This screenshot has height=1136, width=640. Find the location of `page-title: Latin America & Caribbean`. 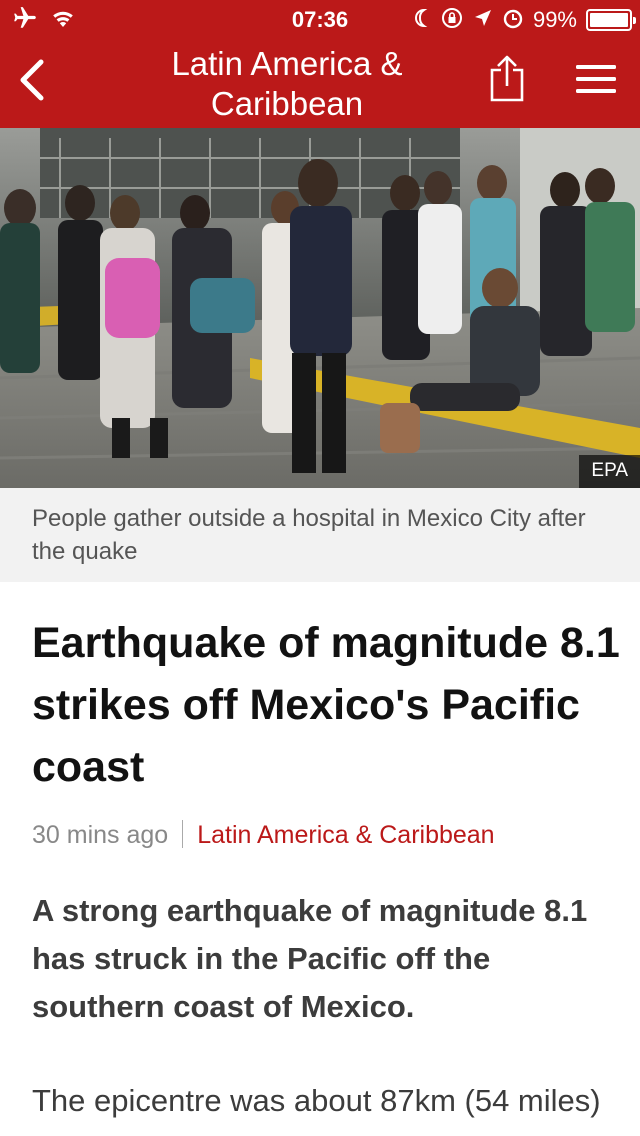

page-title: Latin America & Caribbean is located at coordinates (287, 83).